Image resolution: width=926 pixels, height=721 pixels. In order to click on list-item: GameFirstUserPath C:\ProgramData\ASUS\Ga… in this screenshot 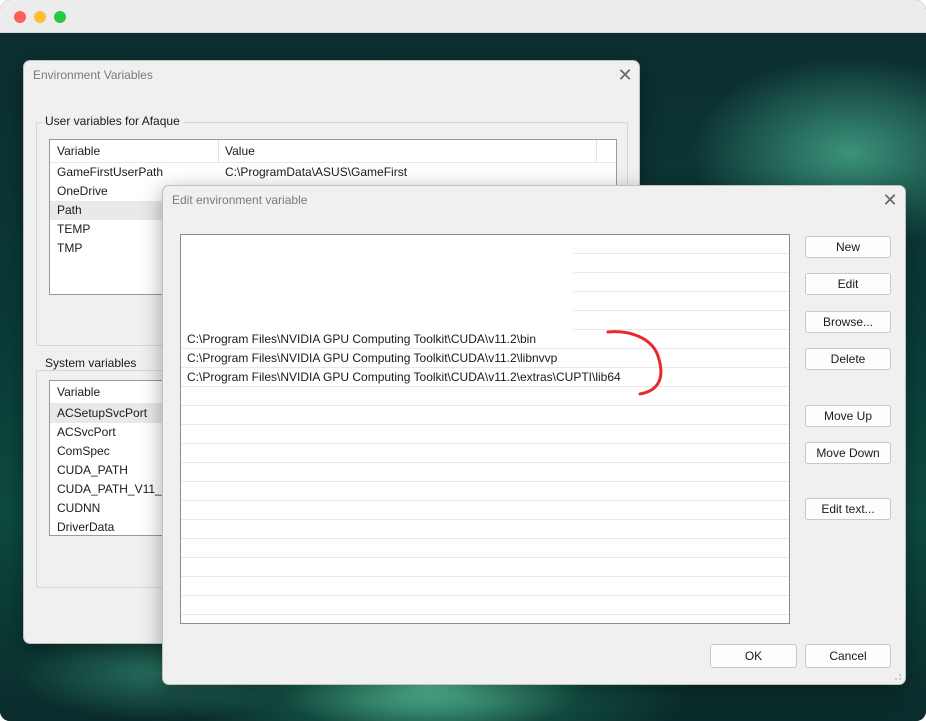, I will do `click(333, 172)`.